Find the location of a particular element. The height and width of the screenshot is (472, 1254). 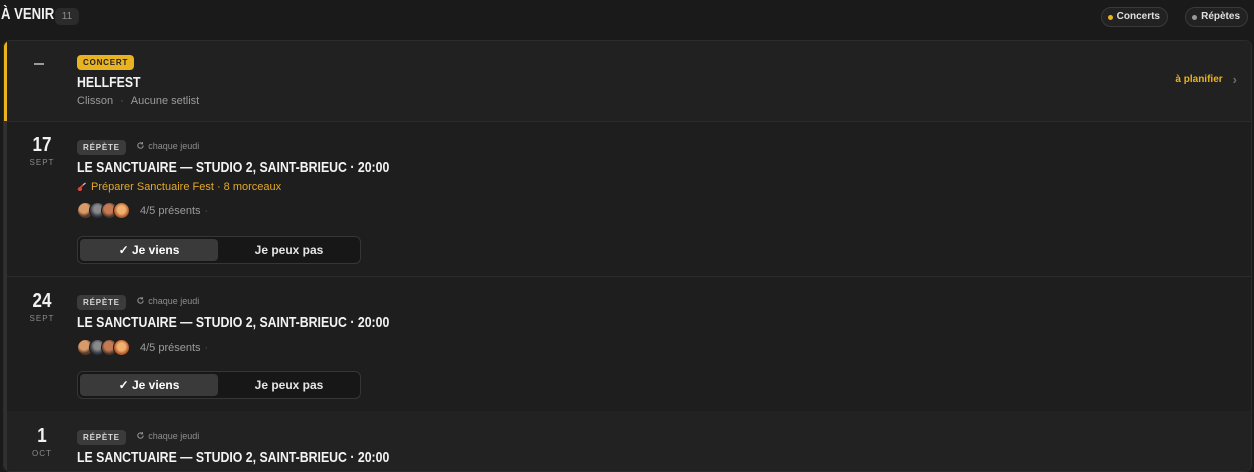

section-header: À VENIR 11 Concerts Répètes is located at coordinates (627, 18).